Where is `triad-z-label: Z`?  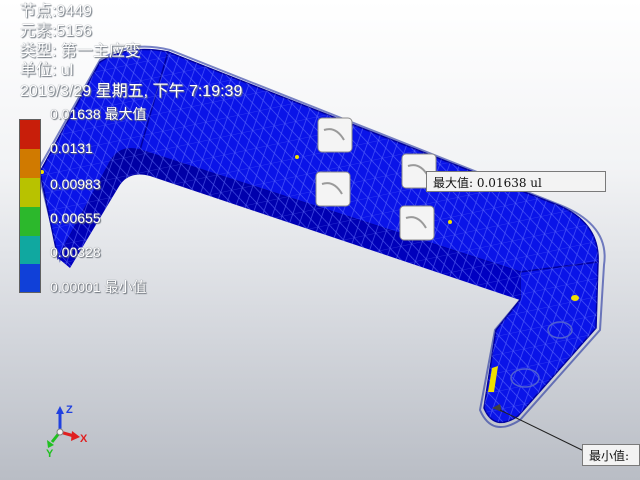 triad-z-label: Z is located at coordinates (69, 410).